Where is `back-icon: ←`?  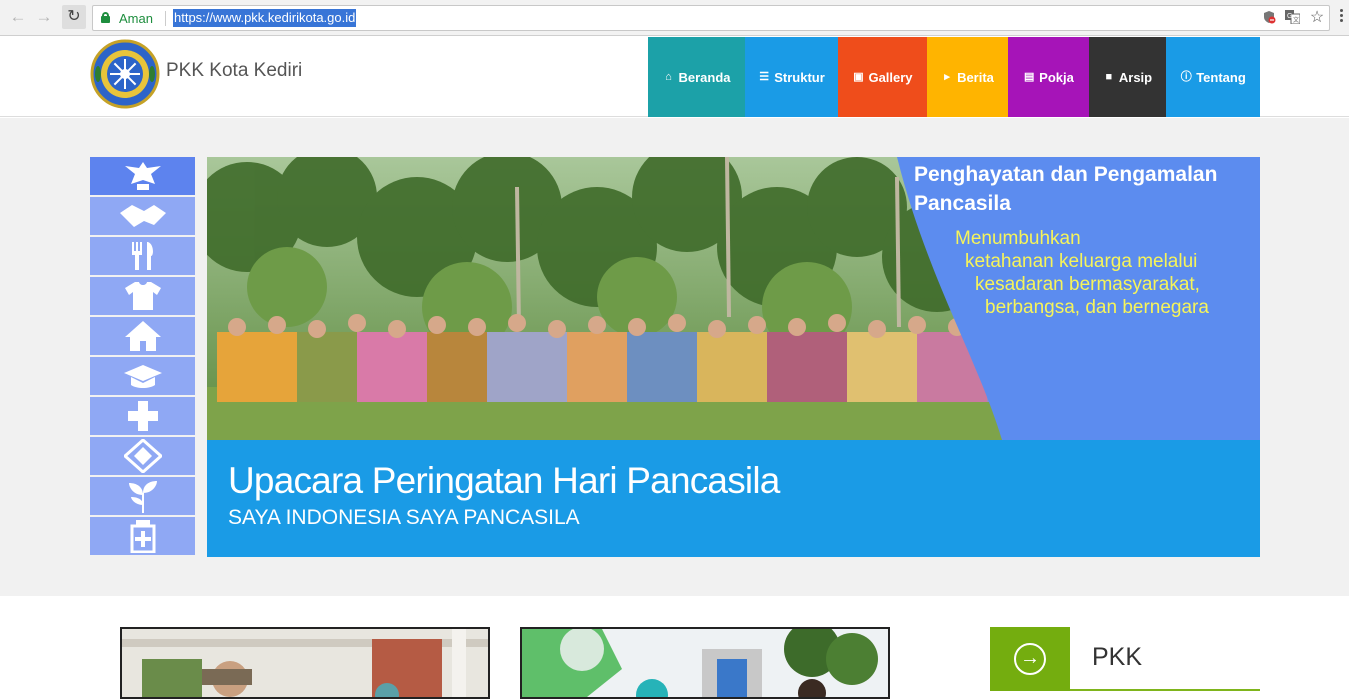
back-icon: ← is located at coordinates (18, 17).